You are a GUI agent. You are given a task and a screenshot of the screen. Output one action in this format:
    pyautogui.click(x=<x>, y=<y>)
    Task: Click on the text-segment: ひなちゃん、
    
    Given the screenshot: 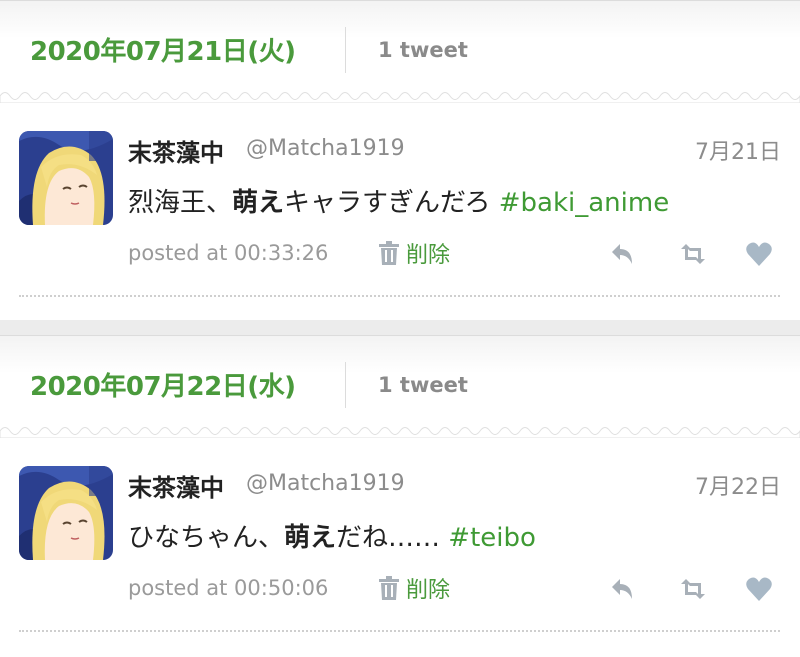 What is the action you would take?
    pyautogui.click(x=206, y=538)
    